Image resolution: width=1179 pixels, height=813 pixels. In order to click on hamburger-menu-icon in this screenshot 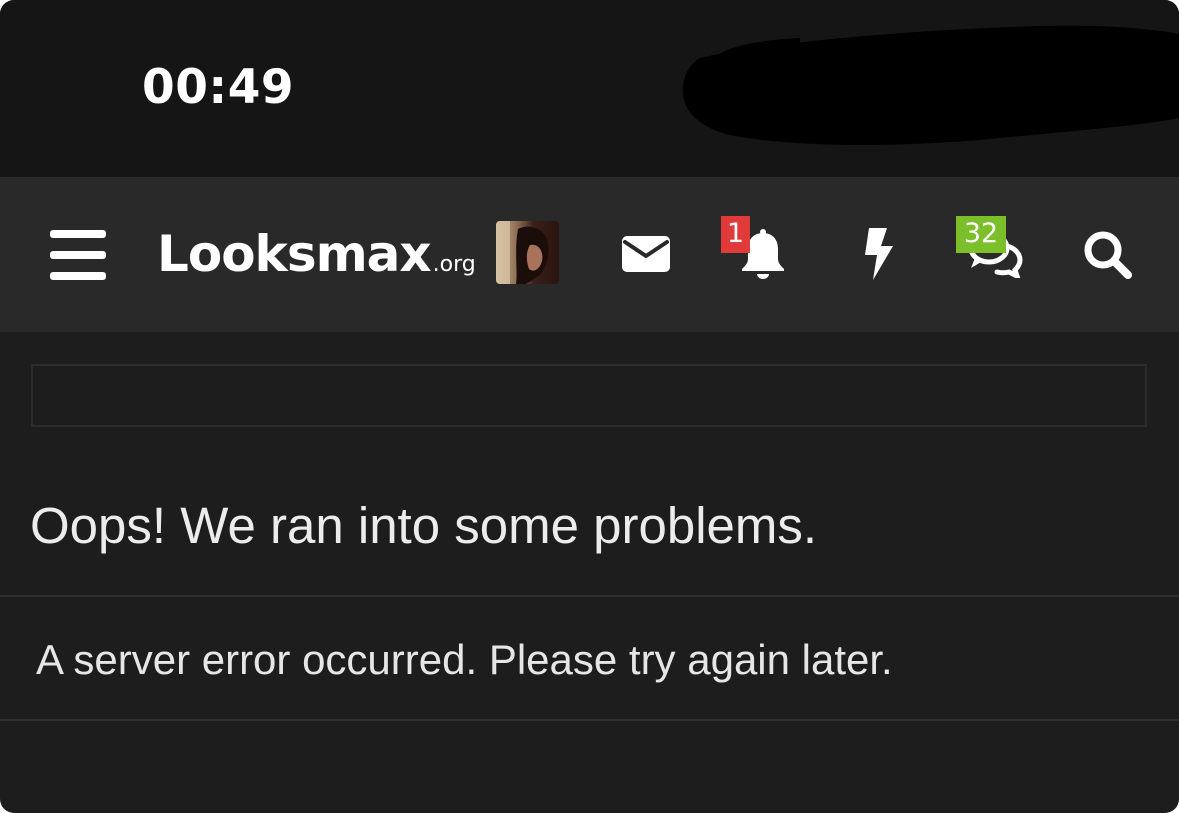, I will do `click(78, 255)`.